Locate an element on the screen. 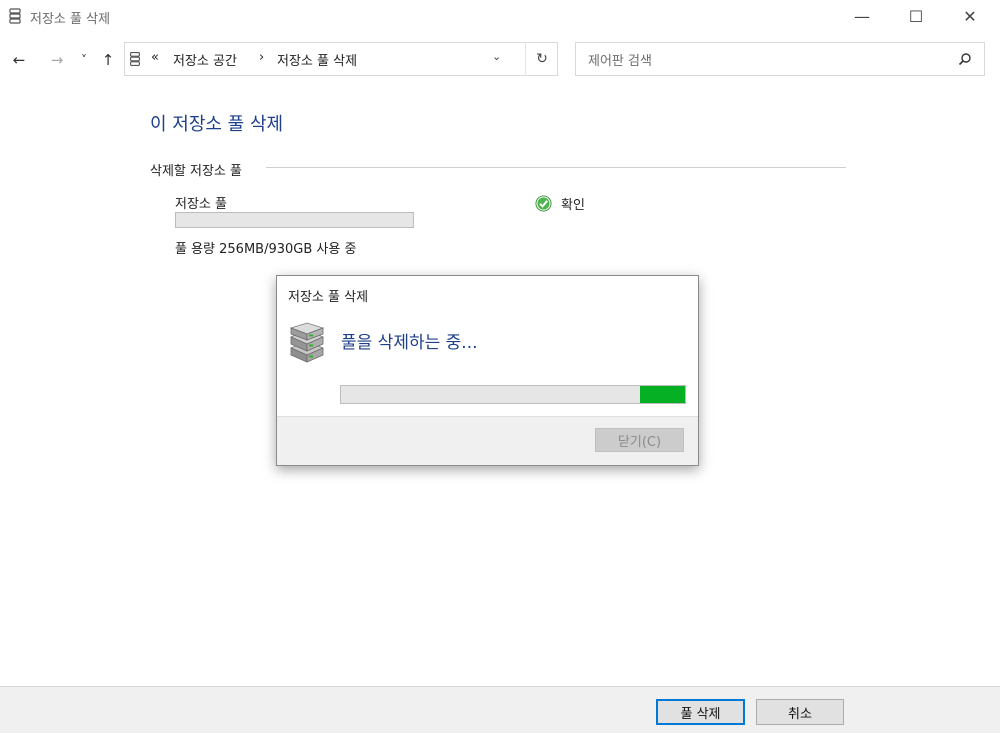 The image size is (1000, 733). recent-locations-button: ˅ is located at coordinates (84, 60).